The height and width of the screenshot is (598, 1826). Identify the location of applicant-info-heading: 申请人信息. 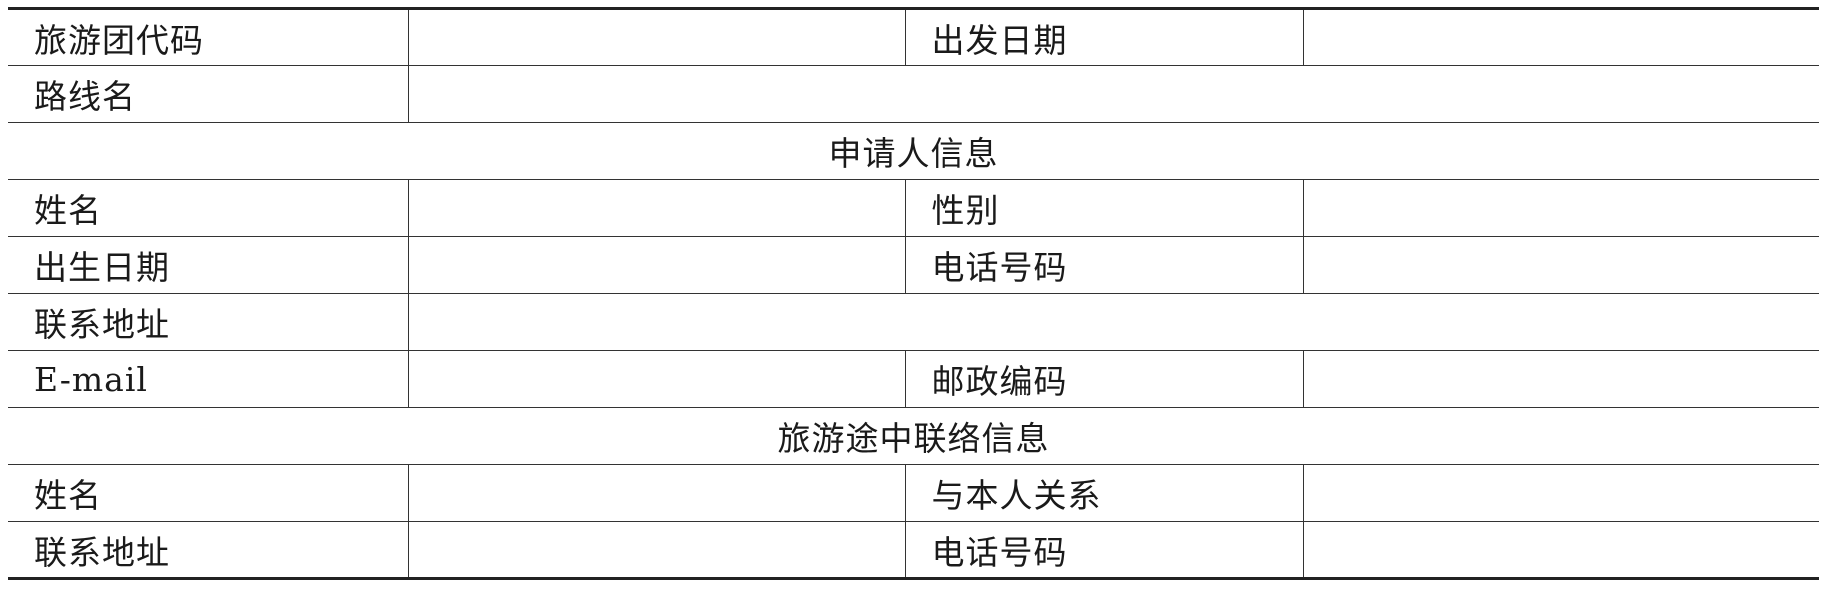
(913, 151).